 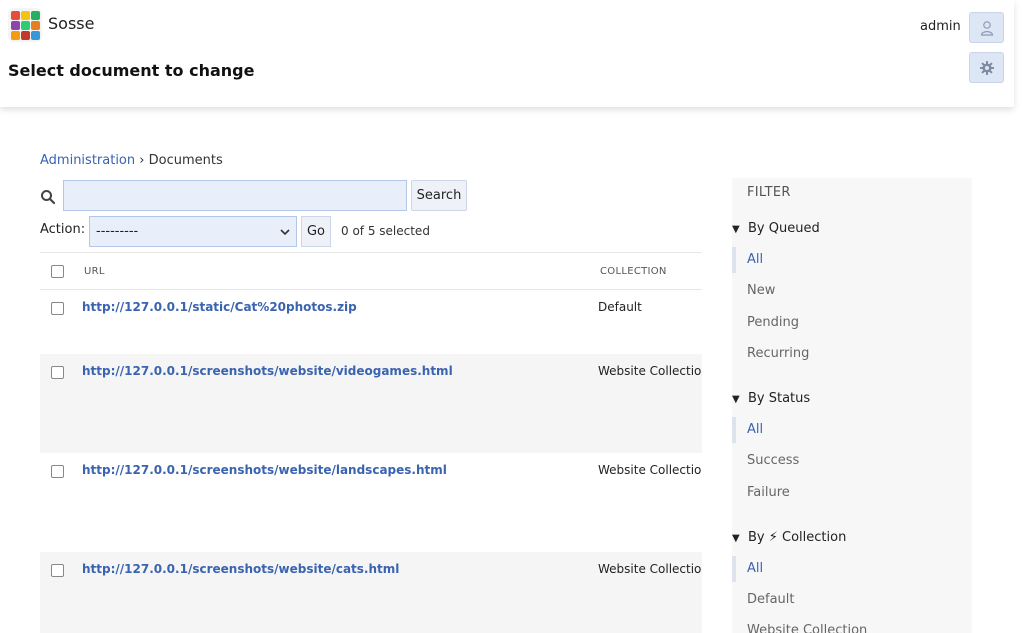 I want to click on brand-name: Sosse, so click(x=71, y=23).